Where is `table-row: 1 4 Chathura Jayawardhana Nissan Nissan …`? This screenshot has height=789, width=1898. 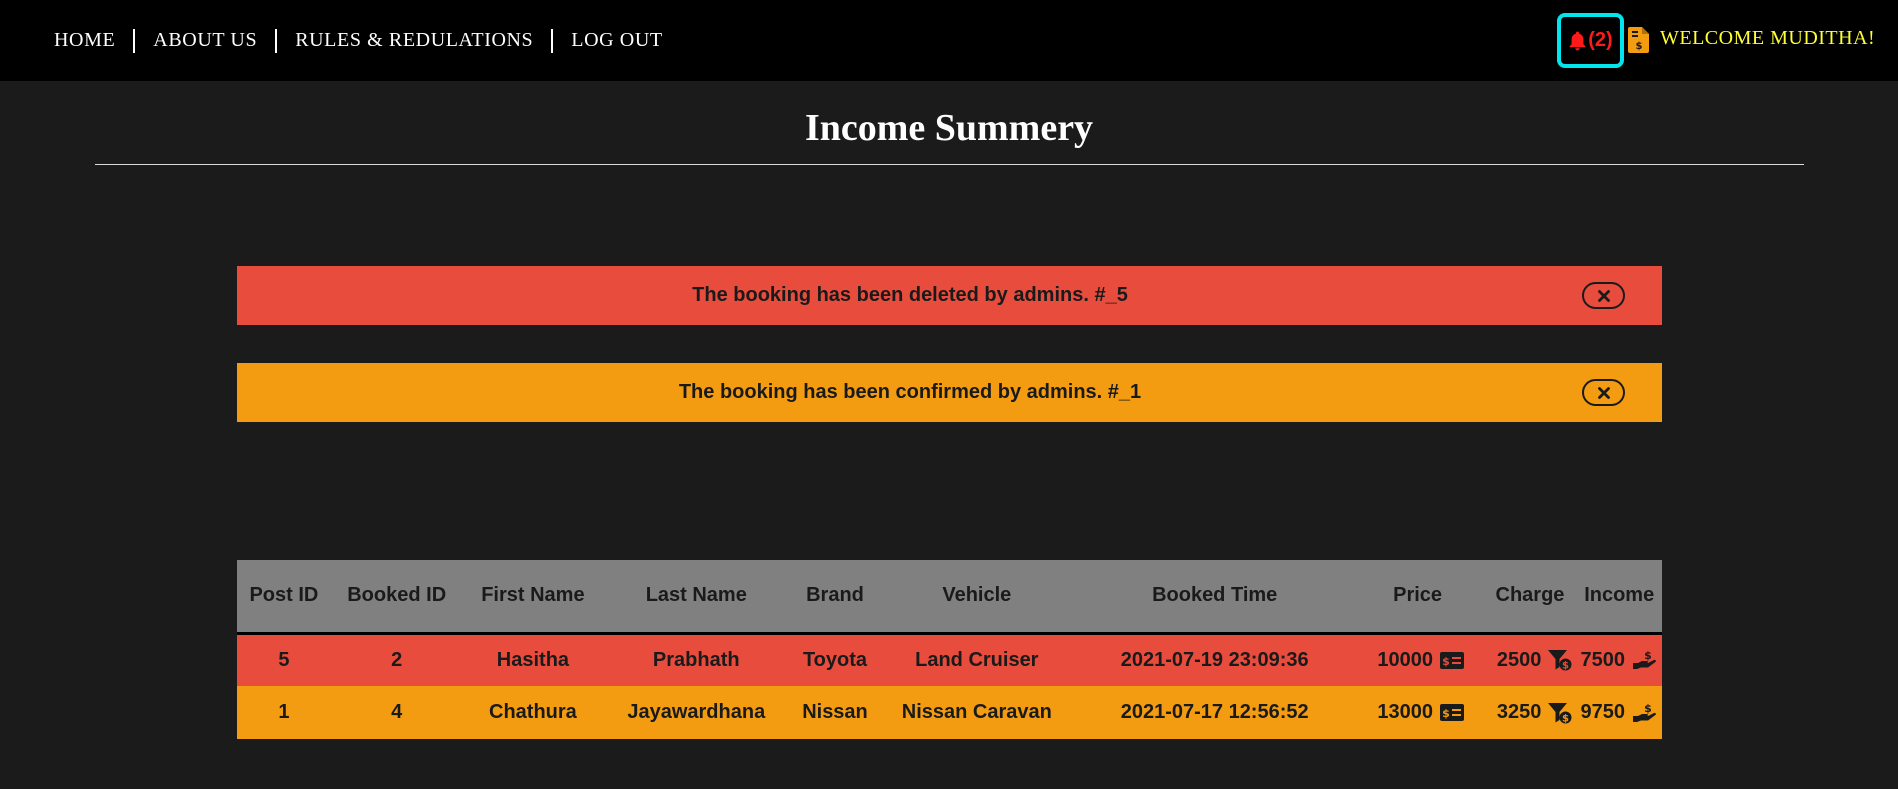
table-row: 1 4 Chathura Jayawardhana Nissan Nissan … is located at coordinates (949, 712).